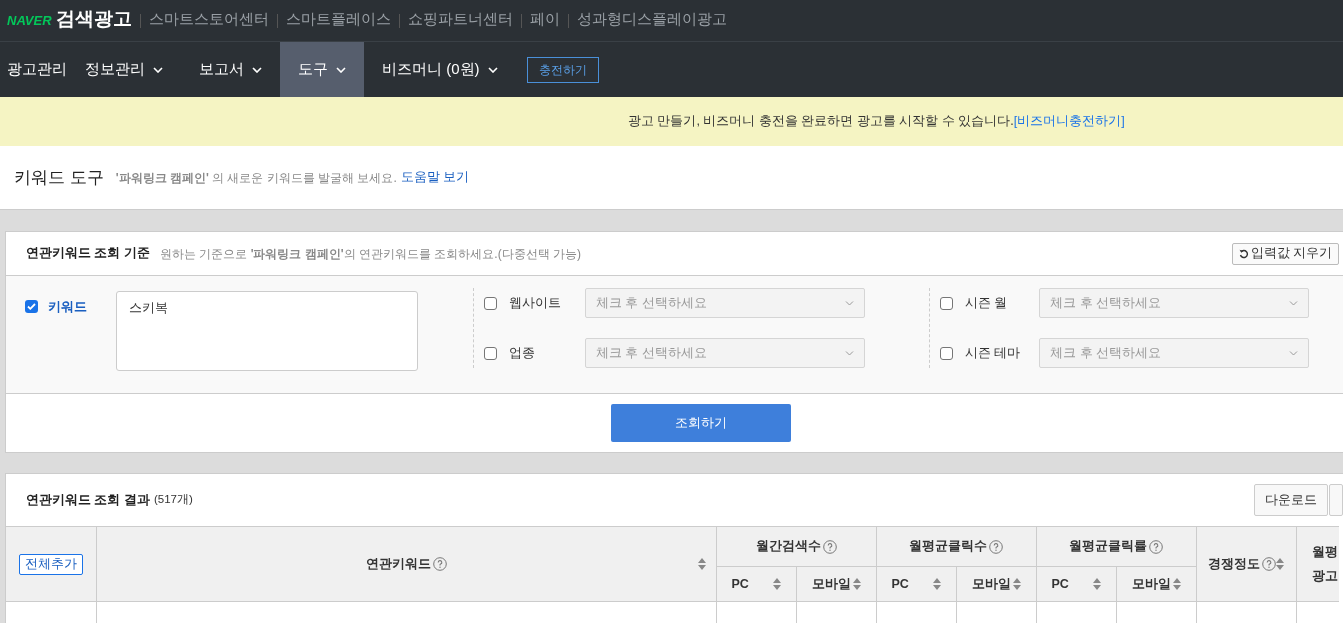  I want to click on charge-link: [비즈머니충전하기], so click(1069, 121).